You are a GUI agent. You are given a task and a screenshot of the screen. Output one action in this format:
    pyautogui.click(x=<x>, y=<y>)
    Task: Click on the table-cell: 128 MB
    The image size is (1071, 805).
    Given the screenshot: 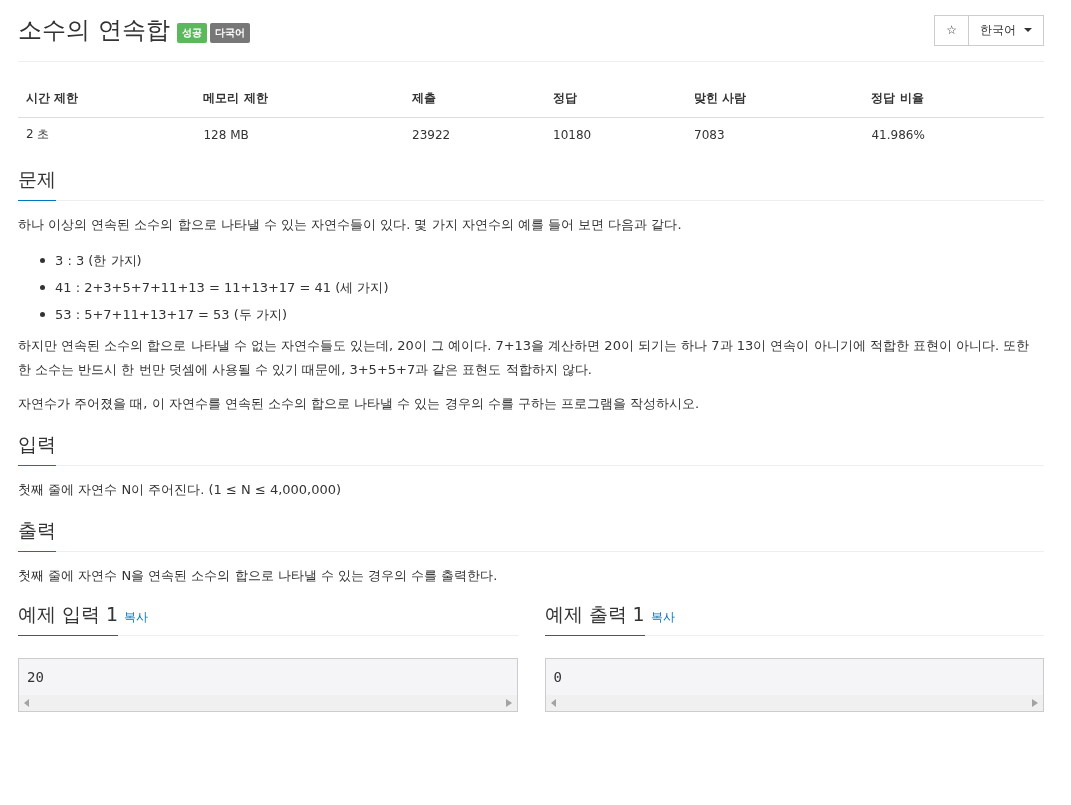 What is the action you would take?
    pyautogui.click(x=300, y=134)
    